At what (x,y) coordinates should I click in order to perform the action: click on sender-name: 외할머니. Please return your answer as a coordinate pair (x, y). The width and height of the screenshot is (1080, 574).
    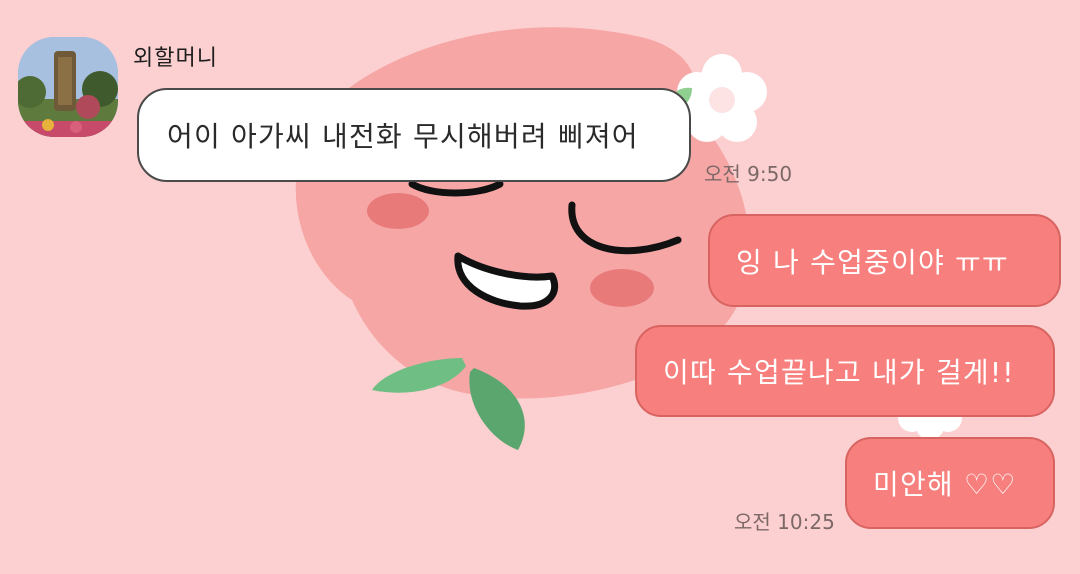
    Looking at the image, I should click on (175, 58).